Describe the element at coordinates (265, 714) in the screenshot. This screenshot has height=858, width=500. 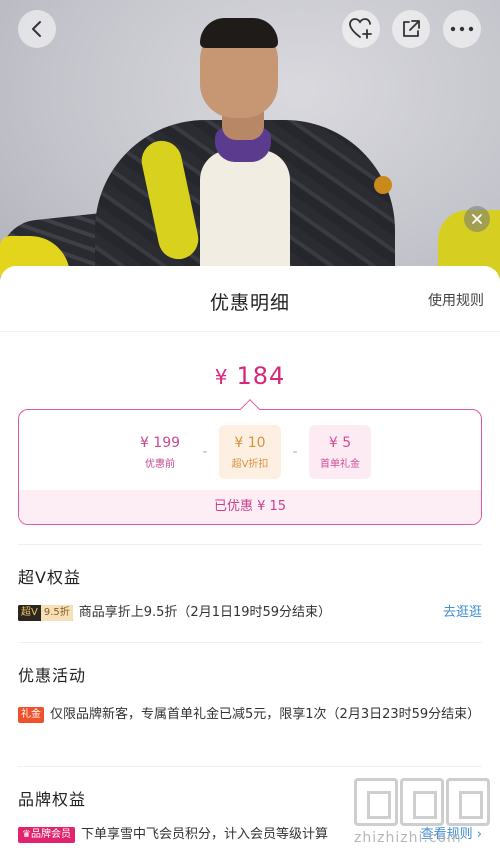
I see `promotion-text: 仅限品牌新客，专属首单礼金已减5元，限享1次（2月3日23时59分结束）` at that location.